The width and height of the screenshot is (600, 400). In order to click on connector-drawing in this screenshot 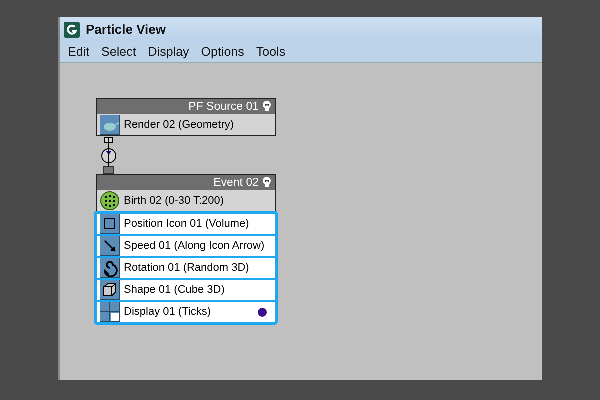, I will do `click(109, 156)`.